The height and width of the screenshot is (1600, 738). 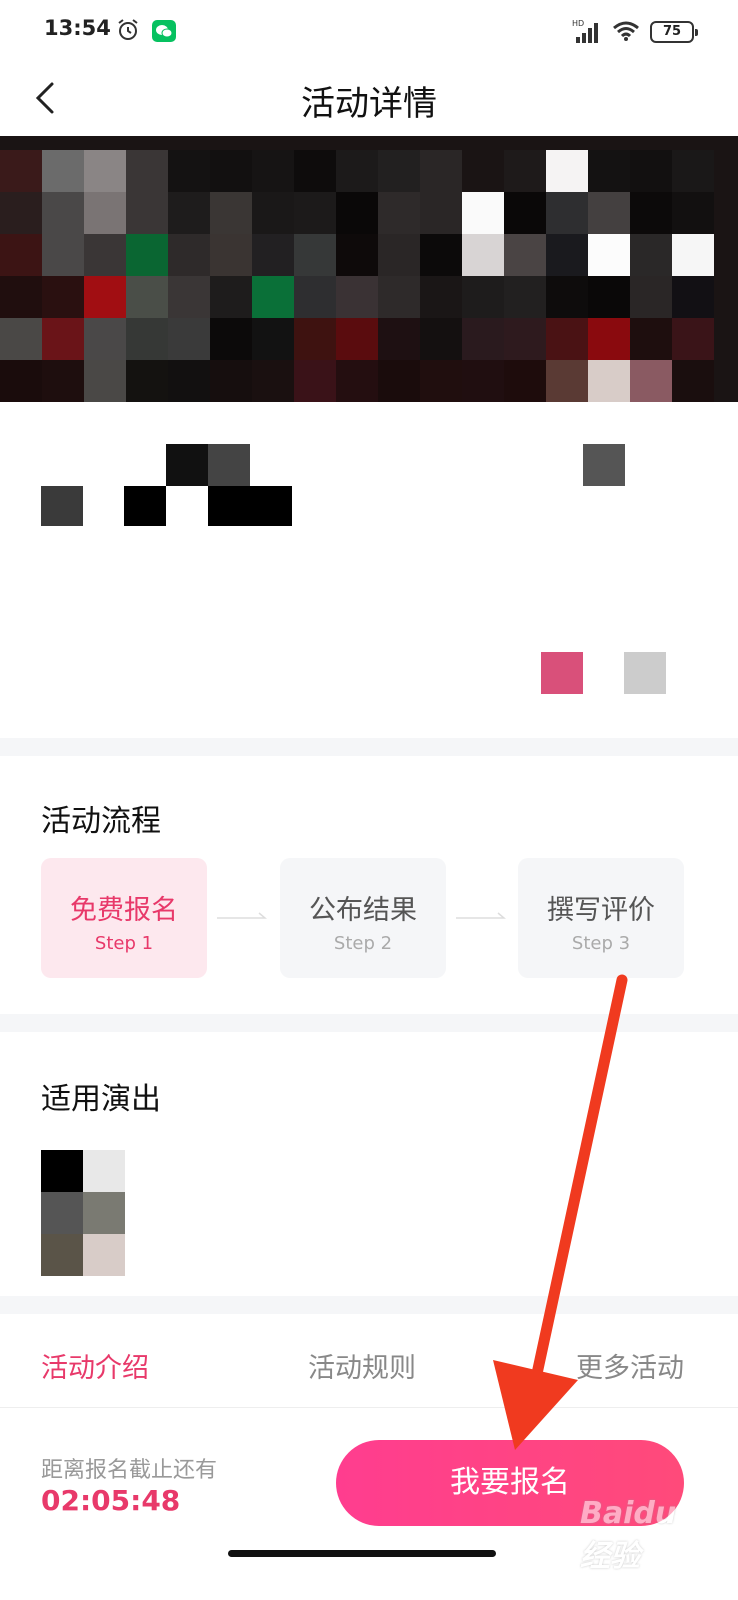 I want to click on step-card-results: 公布结果 Step 2, so click(x=363, y=918).